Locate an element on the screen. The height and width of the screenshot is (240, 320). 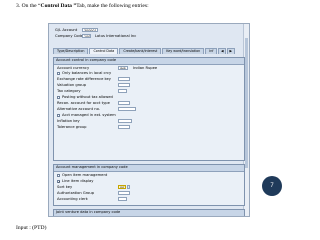
gl-account-label: G/L Account is located at coordinates (66, 30).